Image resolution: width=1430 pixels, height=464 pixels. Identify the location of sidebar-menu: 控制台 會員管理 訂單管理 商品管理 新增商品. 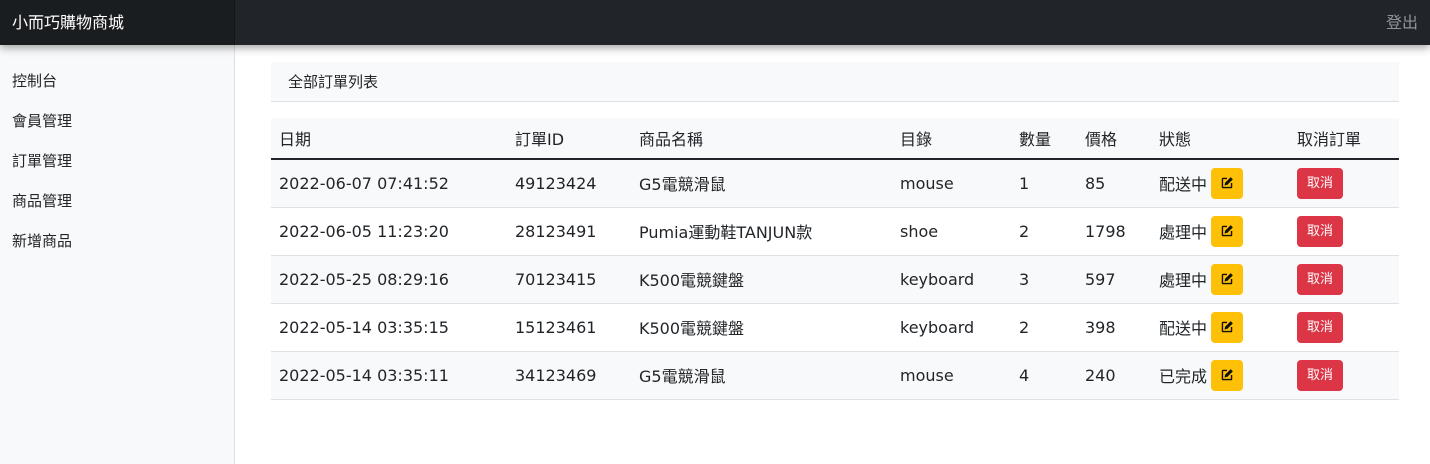
(117, 153).